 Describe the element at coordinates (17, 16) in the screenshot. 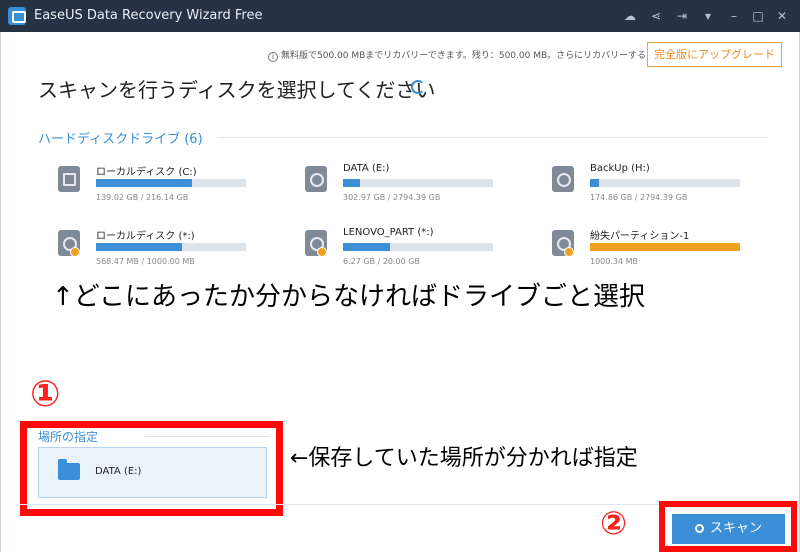

I see `app-logo-icon` at that location.